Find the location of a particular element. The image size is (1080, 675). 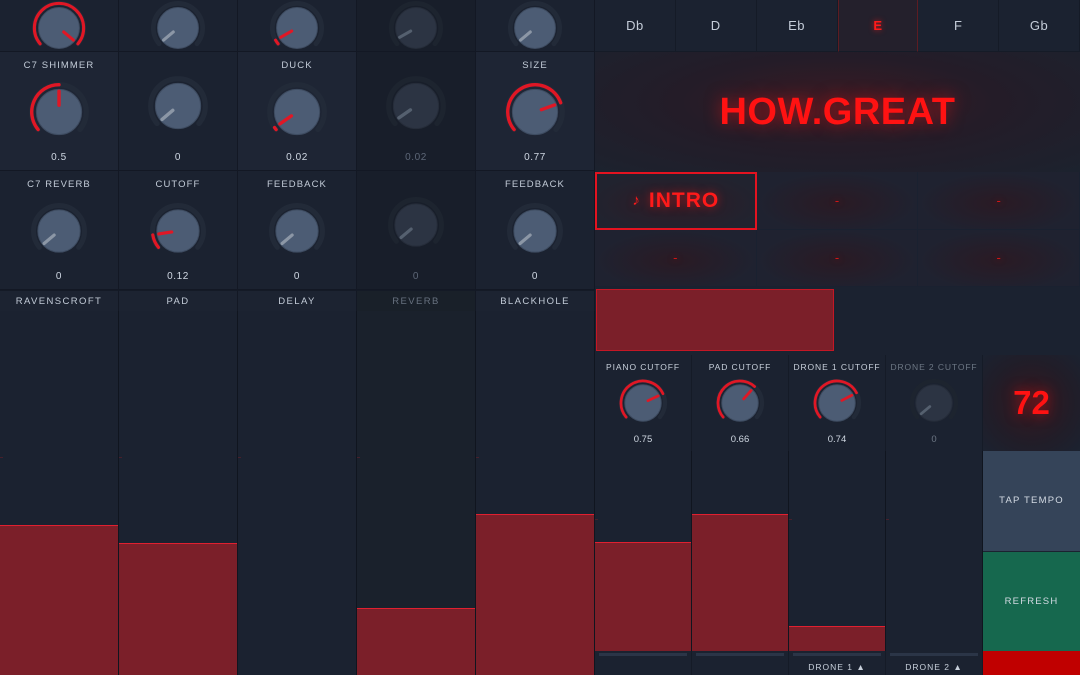

transport-buttons: TAP TEMPO REFRESH is located at coordinates (1031, 551).